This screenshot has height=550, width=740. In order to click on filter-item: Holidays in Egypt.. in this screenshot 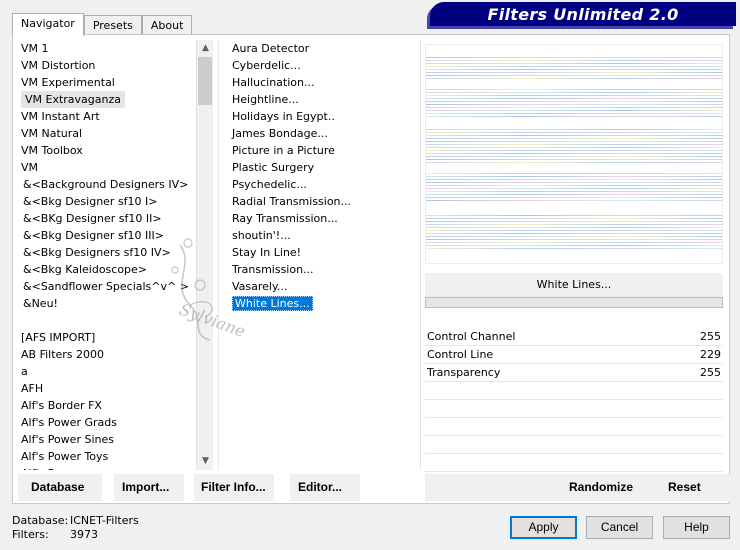, I will do `click(318, 116)`.